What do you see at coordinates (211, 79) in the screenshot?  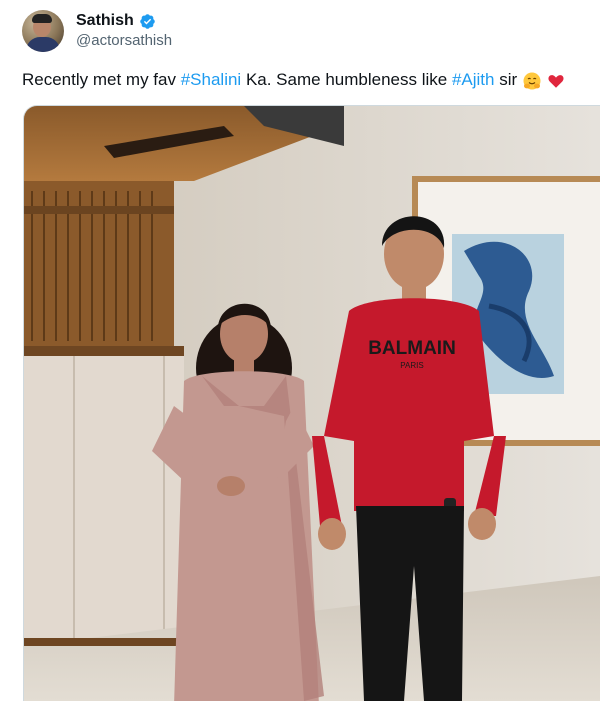 I see `hashtag-shalini: #Shalini` at bounding box center [211, 79].